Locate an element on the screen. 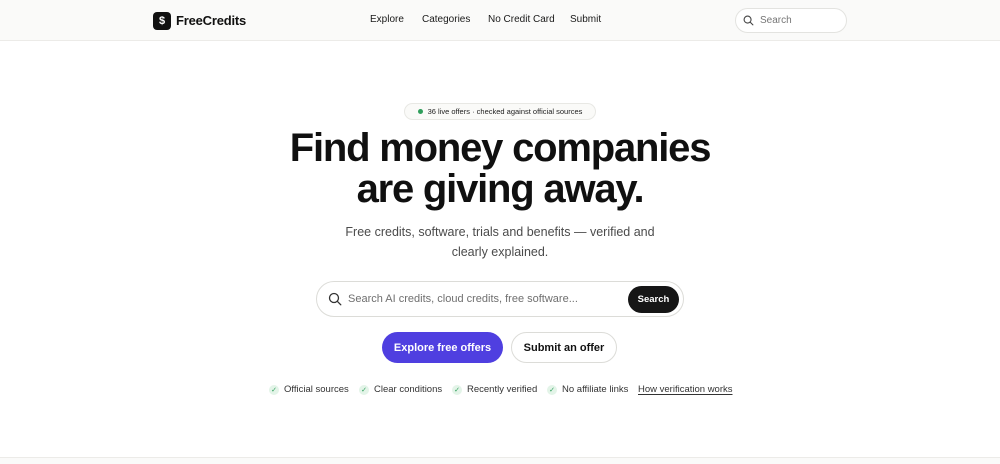  headline-line-1: Find money companies is located at coordinates (500, 148).